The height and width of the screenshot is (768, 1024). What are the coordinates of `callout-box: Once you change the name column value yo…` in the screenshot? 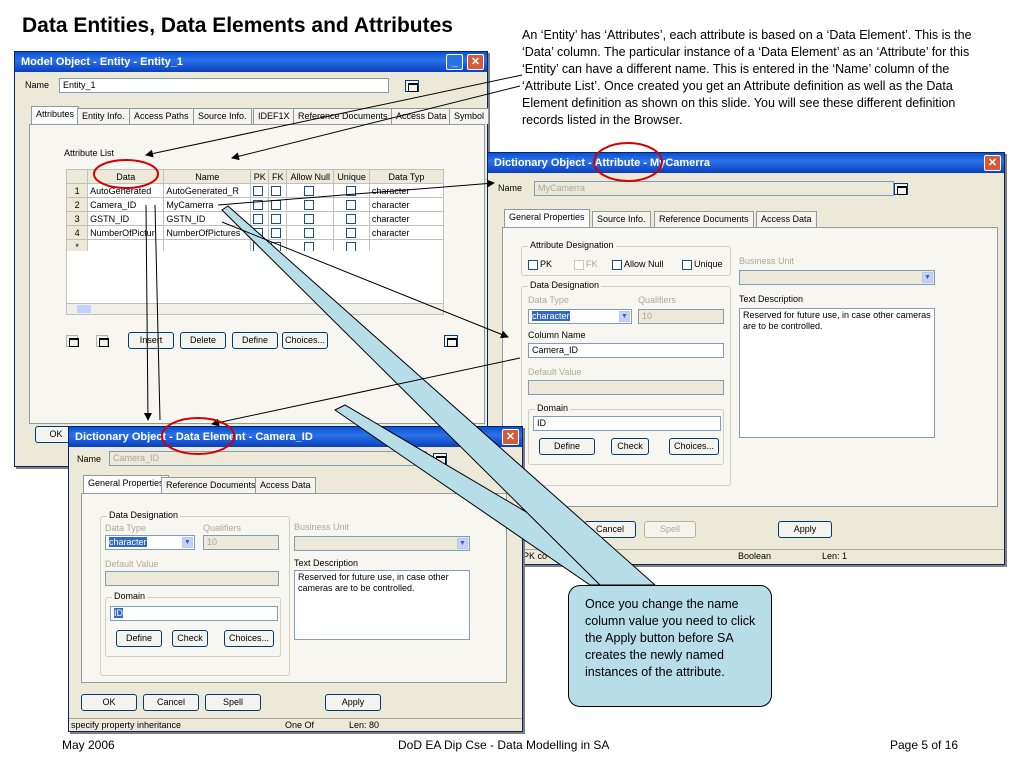 It's located at (670, 646).